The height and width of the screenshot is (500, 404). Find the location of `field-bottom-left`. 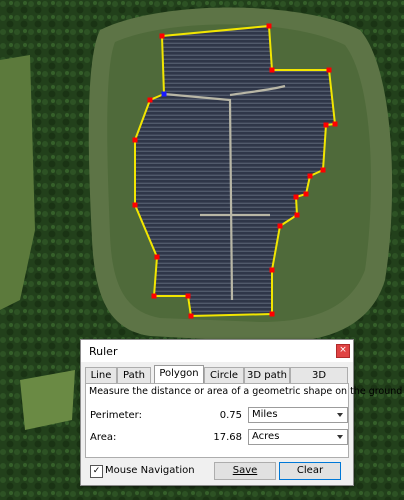

field-bottom-left is located at coordinates (47, 400).